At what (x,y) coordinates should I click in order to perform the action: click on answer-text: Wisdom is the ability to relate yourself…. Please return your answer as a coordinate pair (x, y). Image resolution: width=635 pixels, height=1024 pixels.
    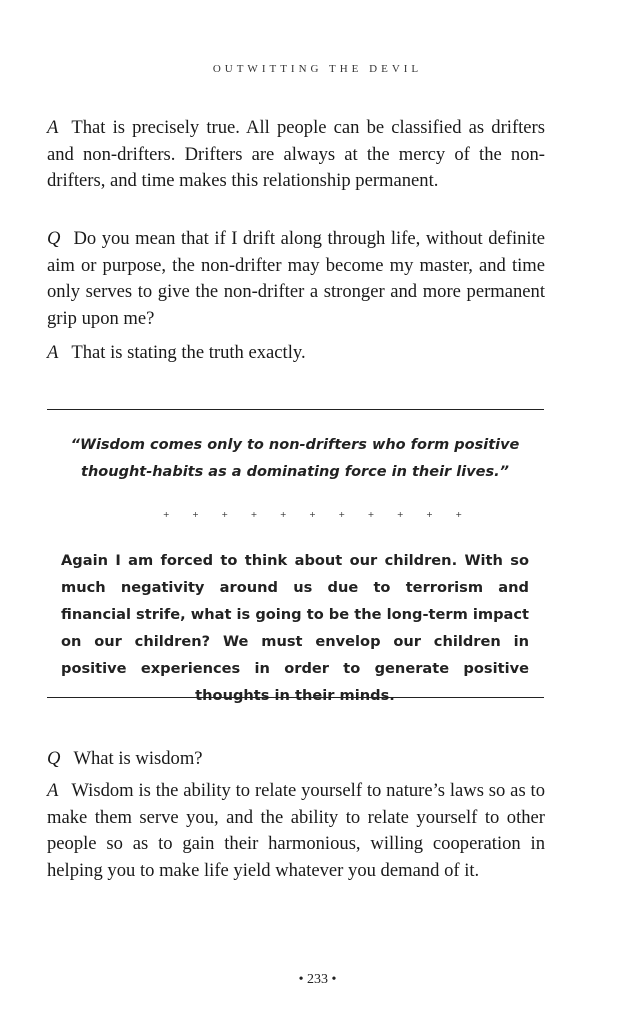
    Looking at the image, I should click on (296, 830).